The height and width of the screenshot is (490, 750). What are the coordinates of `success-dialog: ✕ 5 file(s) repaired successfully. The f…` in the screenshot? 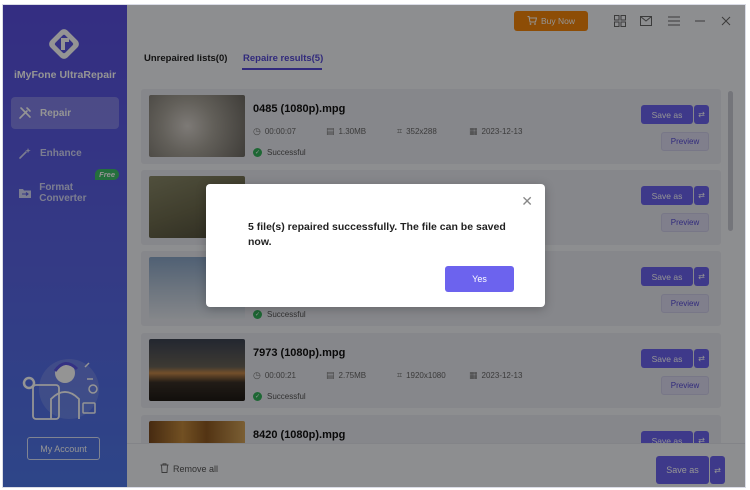 It's located at (375, 245).